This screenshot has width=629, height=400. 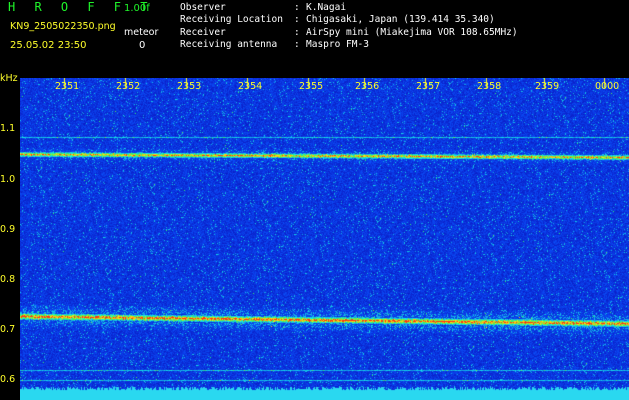 I want to click on y-unit-label: kHz, so click(x=9, y=78).